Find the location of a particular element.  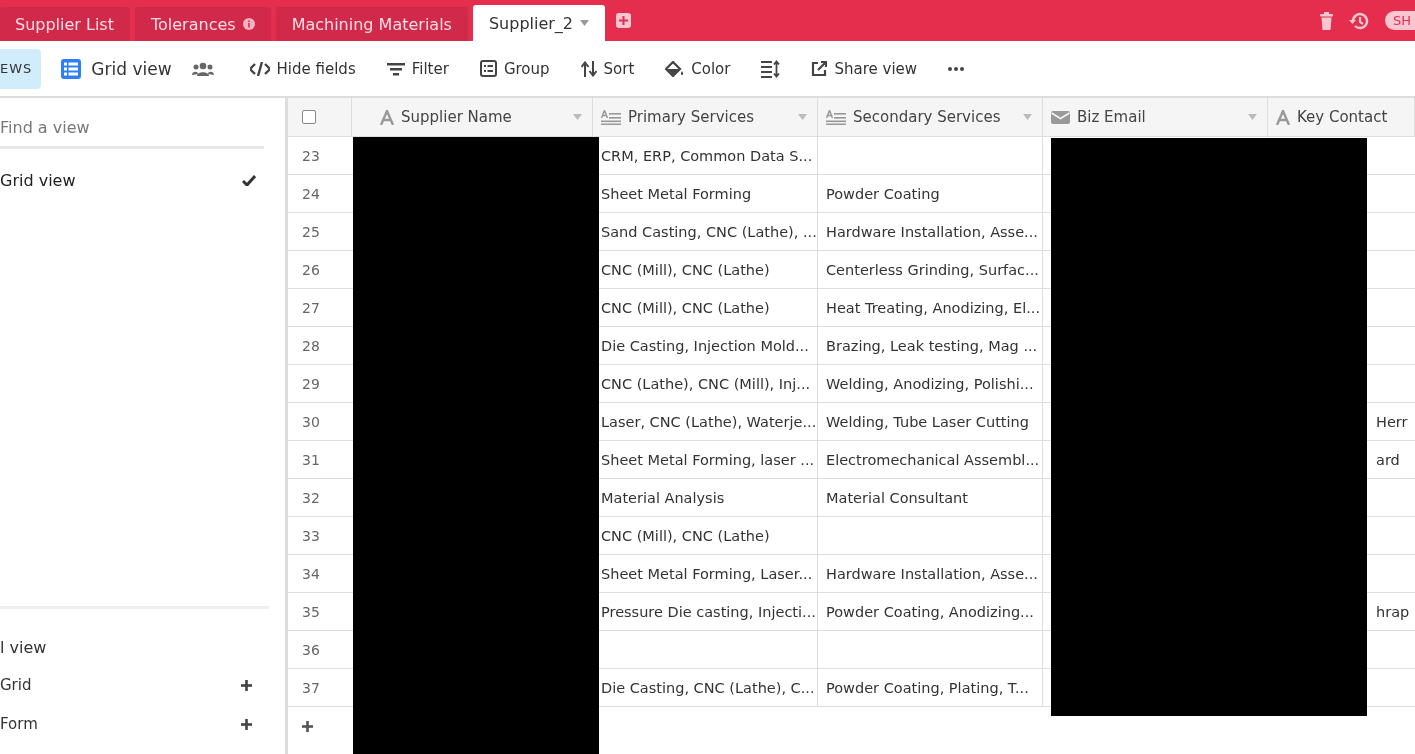

row-number: 35 is located at coordinates (311, 612).